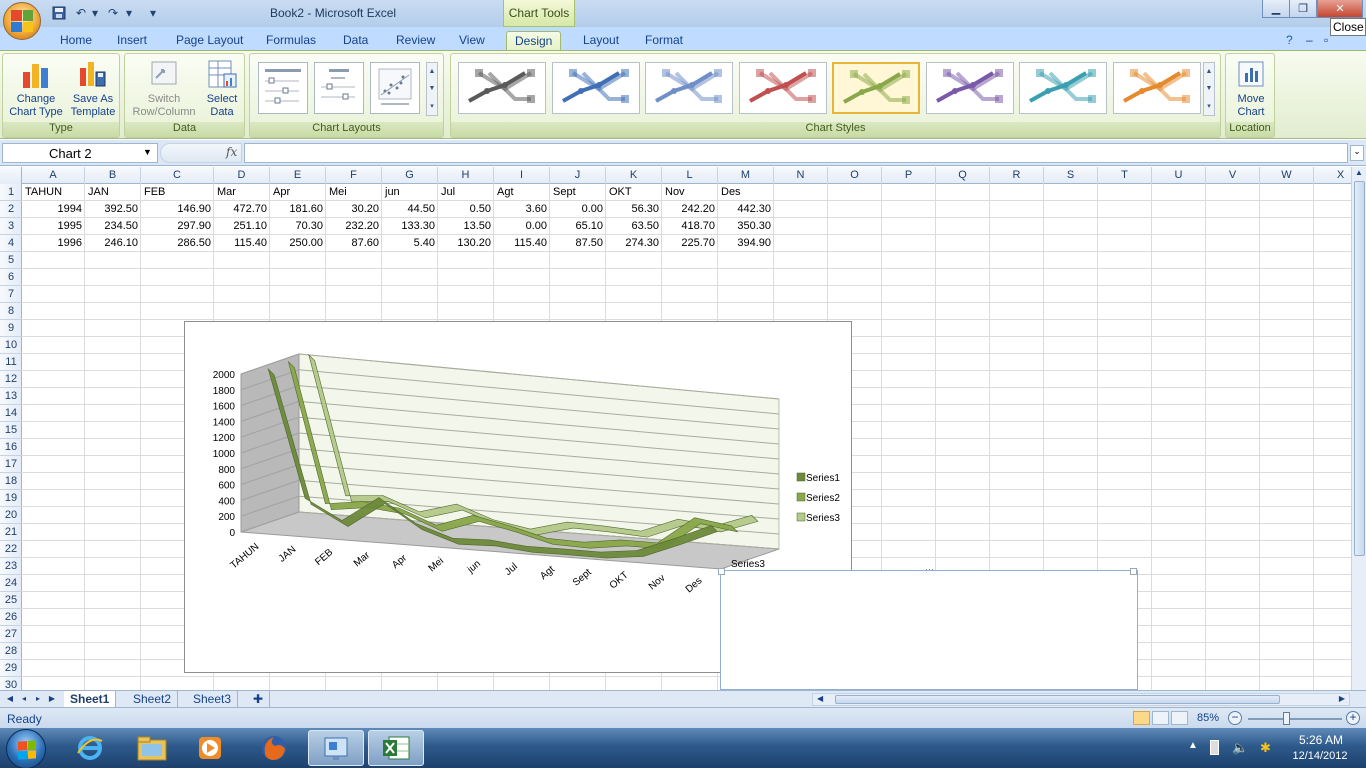  Describe the element at coordinates (410, 209) in the screenshot. I see `cell-g2: 44.50` at that location.